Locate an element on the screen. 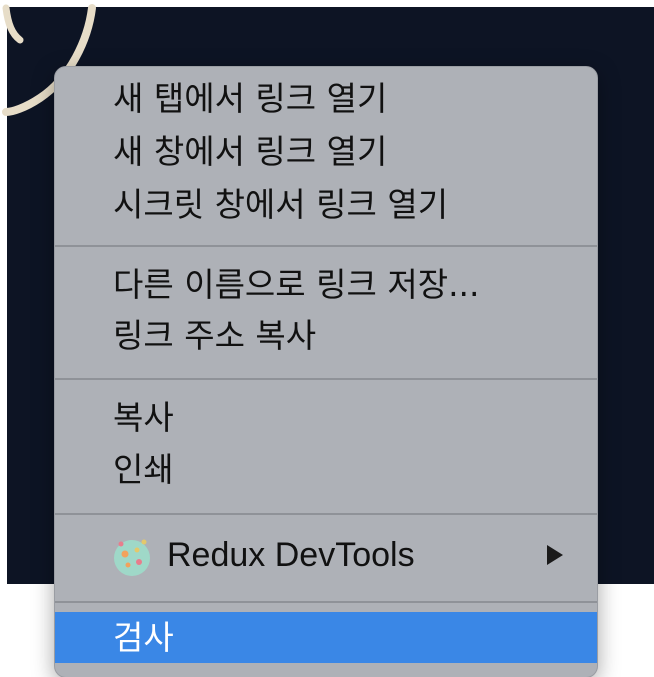 The height and width of the screenshot is (677, 654). menu-item-label: 시크릿 창에서 링크 열기 is located at coordinates (281, 204).